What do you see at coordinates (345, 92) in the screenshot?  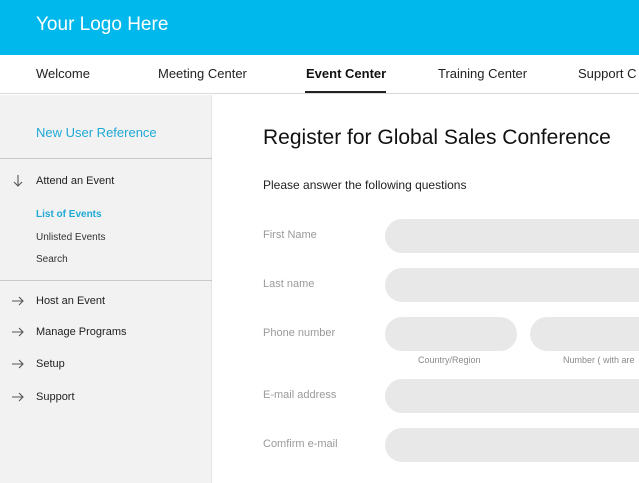 I see `active-tab-indicator` at bounding box center [345, 92].